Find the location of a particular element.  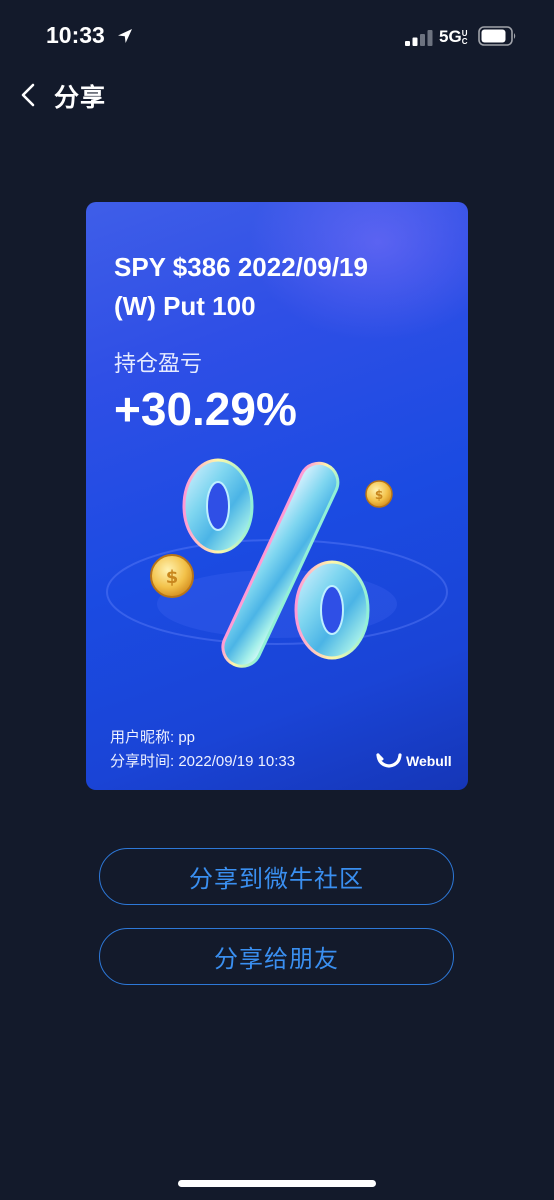

status-bar: 10:33 5GUC is located at coordinates (277, 35).